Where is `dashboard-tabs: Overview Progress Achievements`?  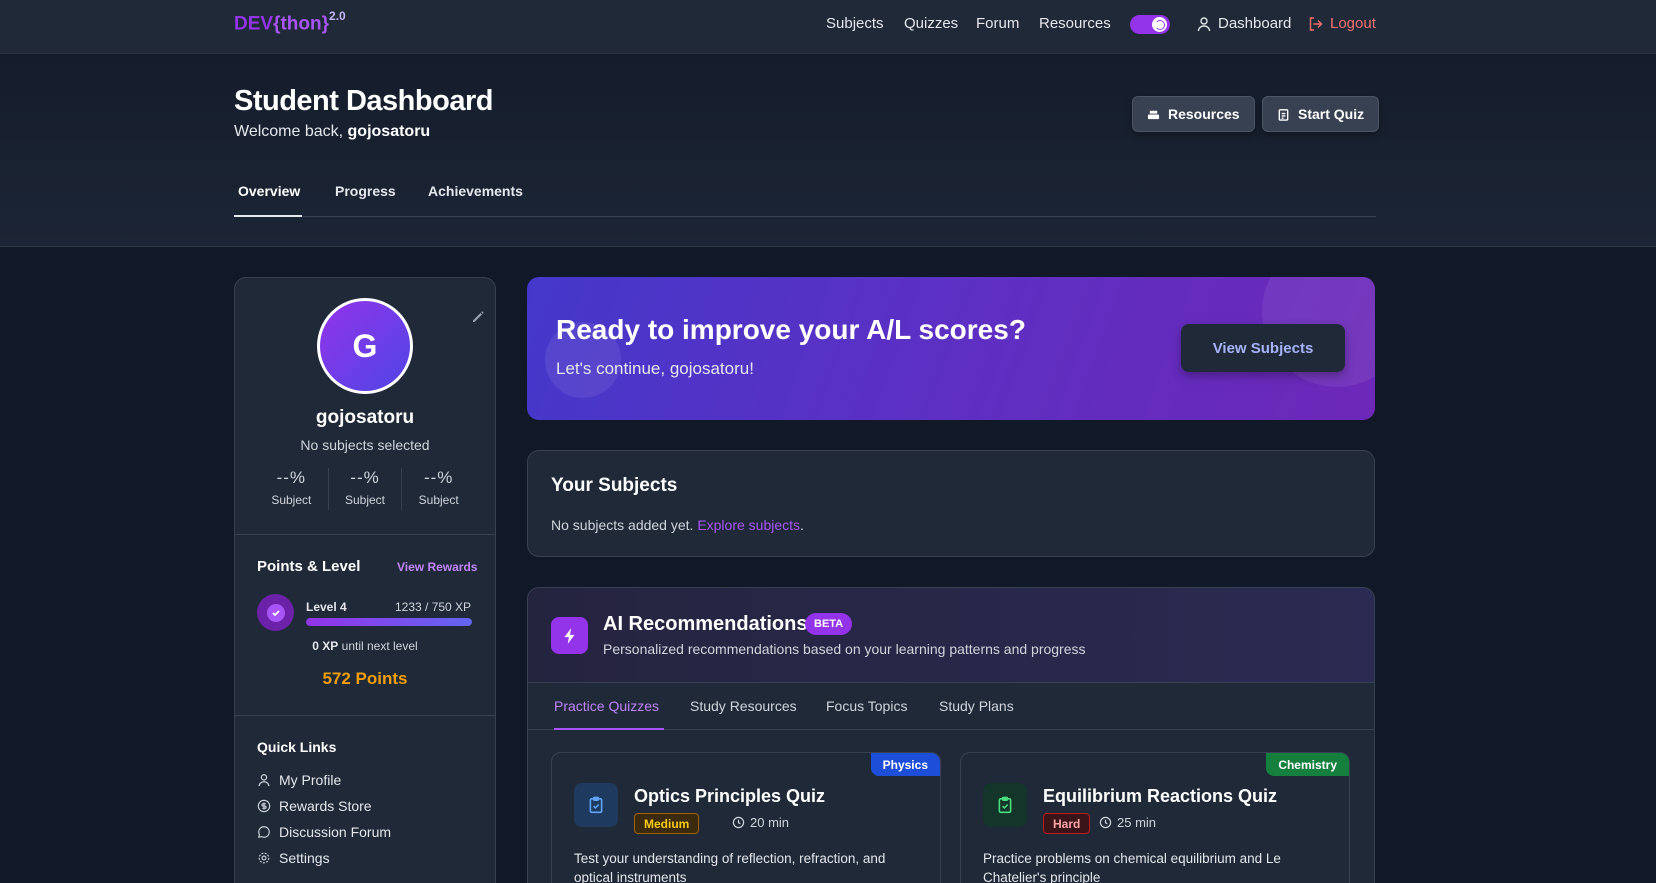
dashboard-tabs: Overview Progress Achievements is located at coordinates (805, 200).